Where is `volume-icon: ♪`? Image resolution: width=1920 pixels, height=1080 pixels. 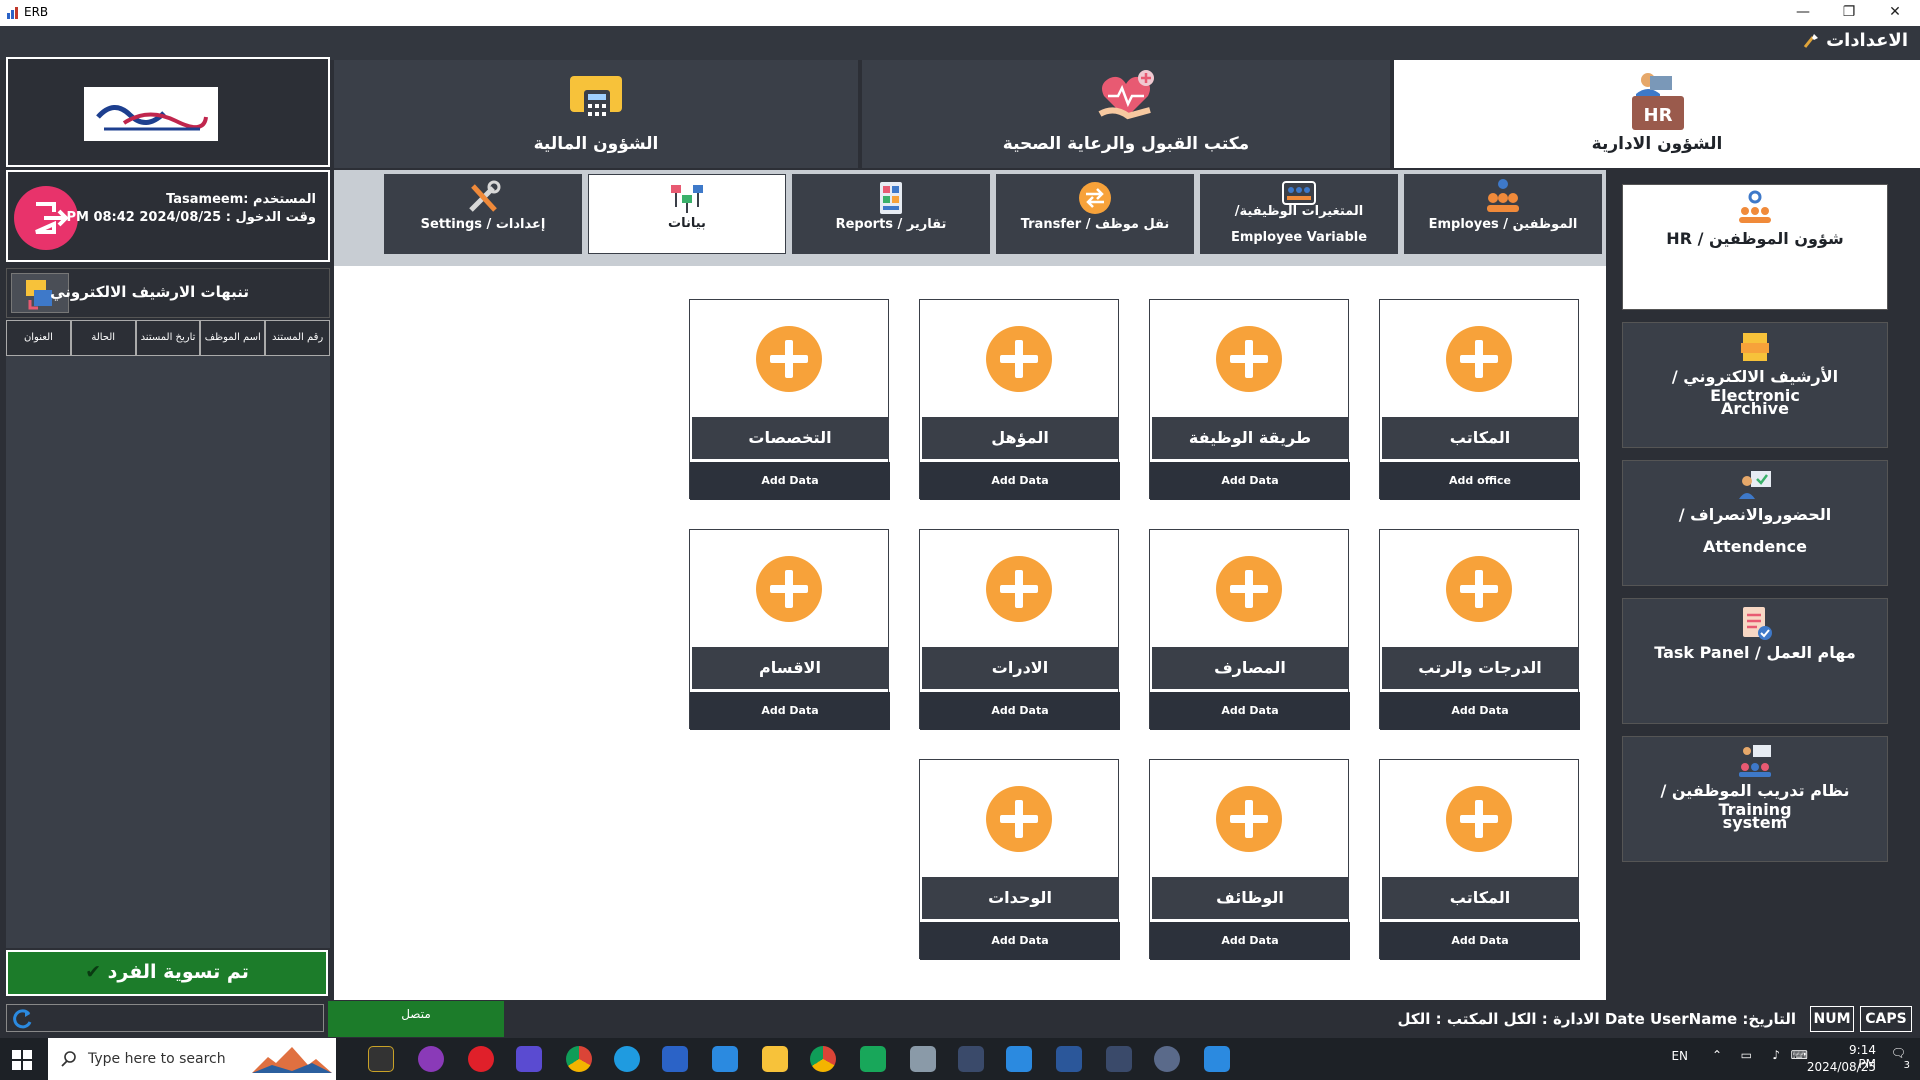
volume-icon: ♪ is located at coordinates (1776, 1055).